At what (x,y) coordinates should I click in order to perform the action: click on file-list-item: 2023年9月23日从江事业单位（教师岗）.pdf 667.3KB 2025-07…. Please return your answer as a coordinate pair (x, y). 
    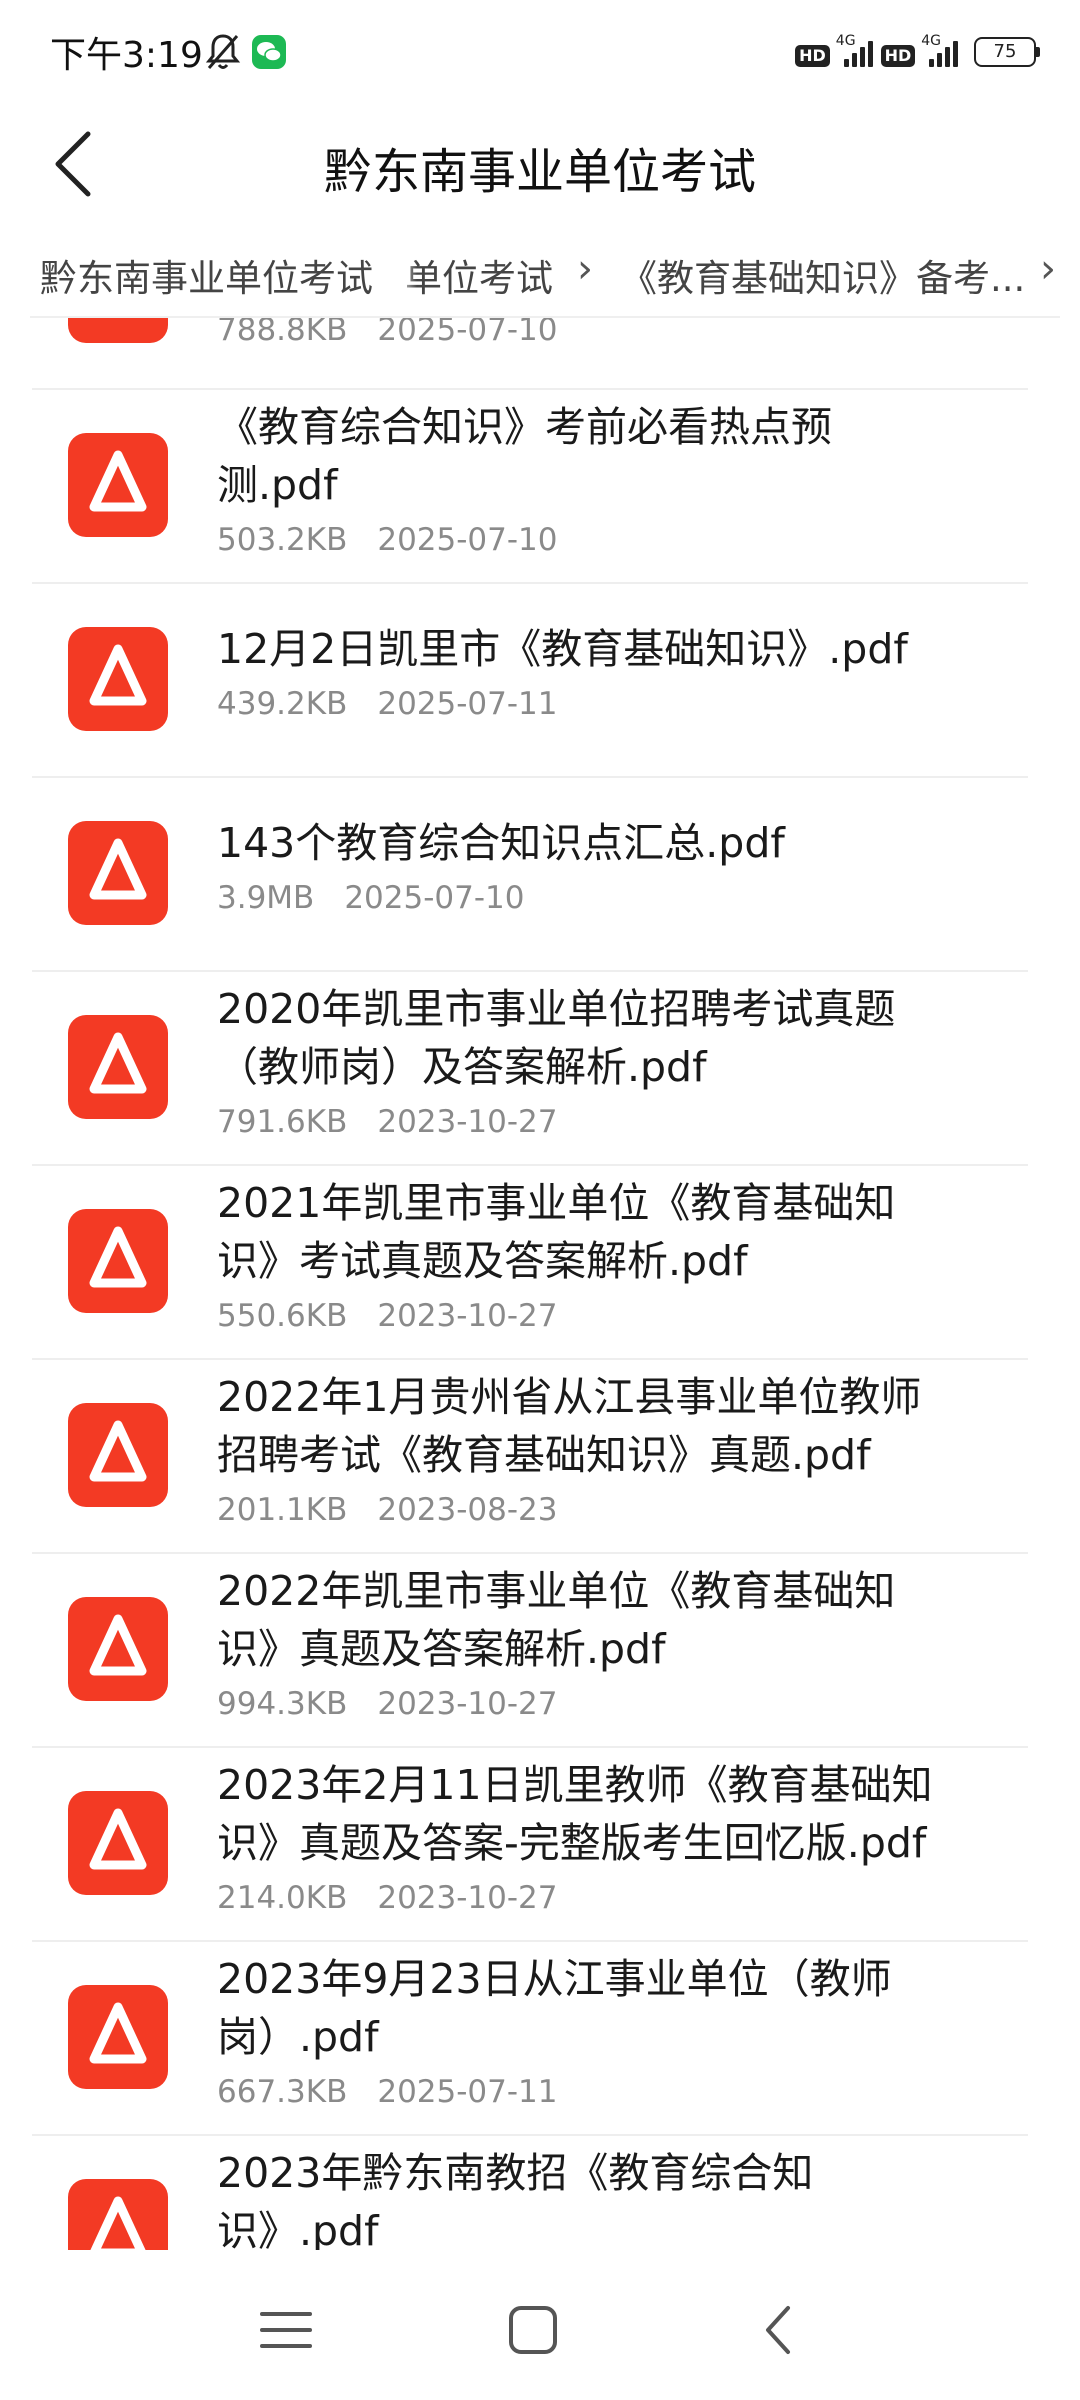
    Looking at the image, I should click on (530, 2038).